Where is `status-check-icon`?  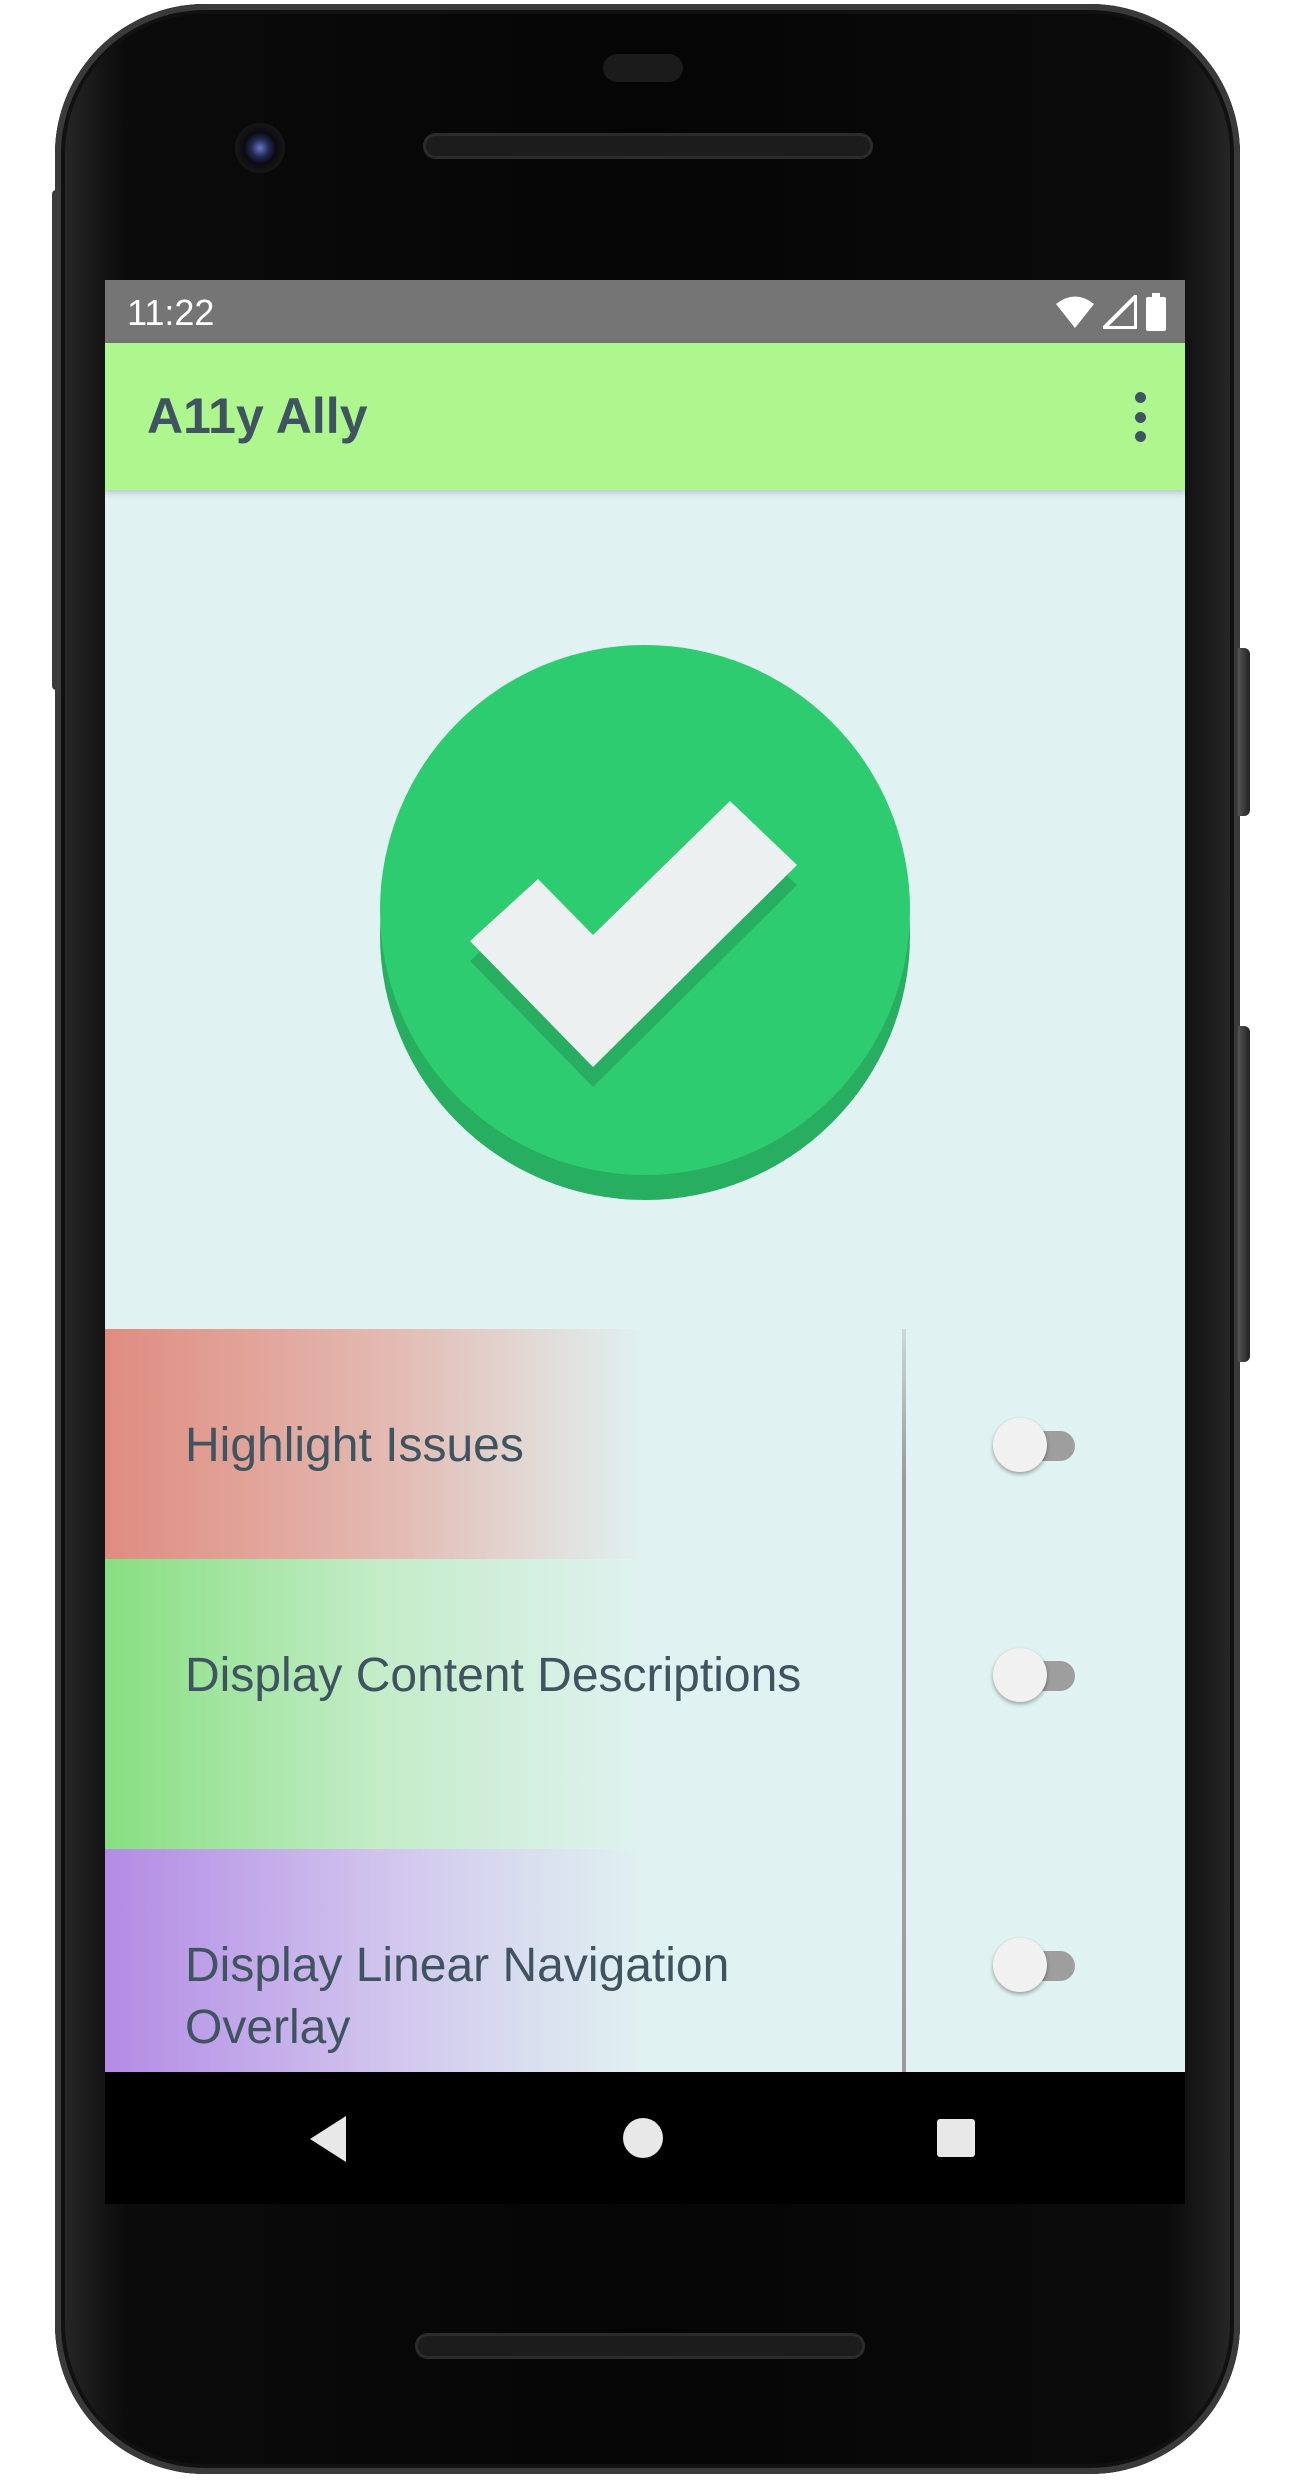
status-check-icon is located at coordinates (645, 925).